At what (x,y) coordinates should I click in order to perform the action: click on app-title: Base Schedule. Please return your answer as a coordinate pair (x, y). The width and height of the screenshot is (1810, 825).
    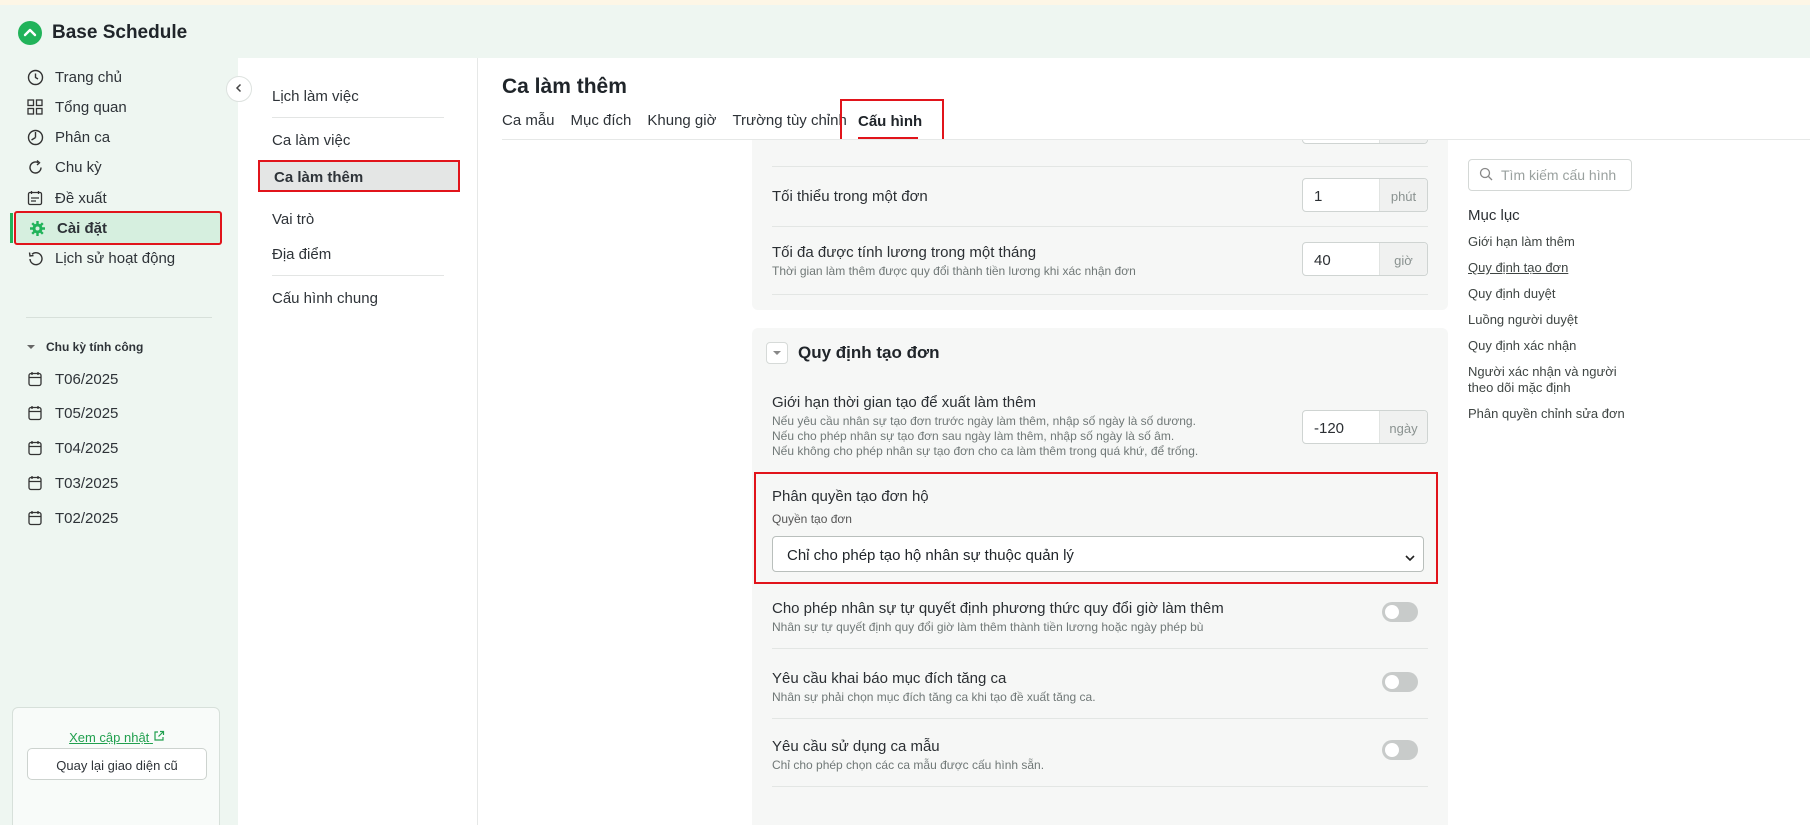
    Looking at the image, I should click on (120, 32).